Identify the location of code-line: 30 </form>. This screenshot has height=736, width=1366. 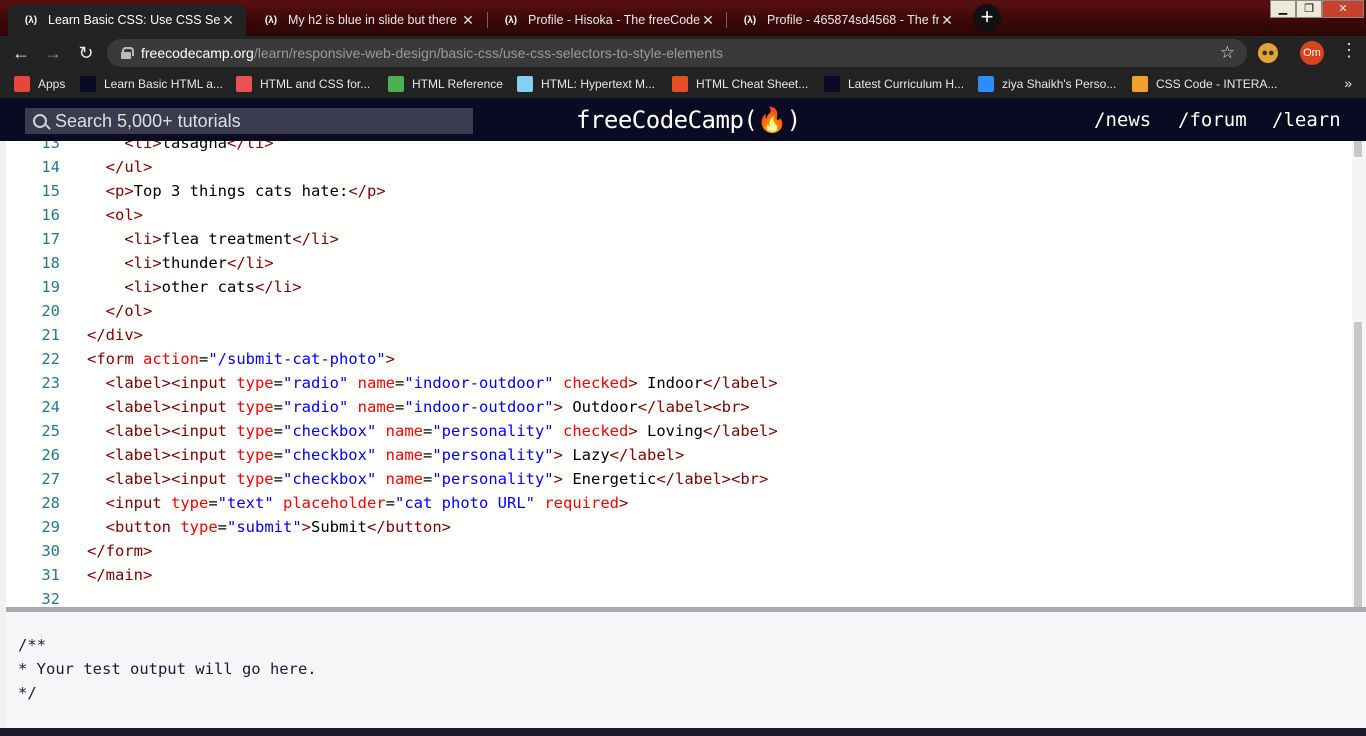
(676, 551).